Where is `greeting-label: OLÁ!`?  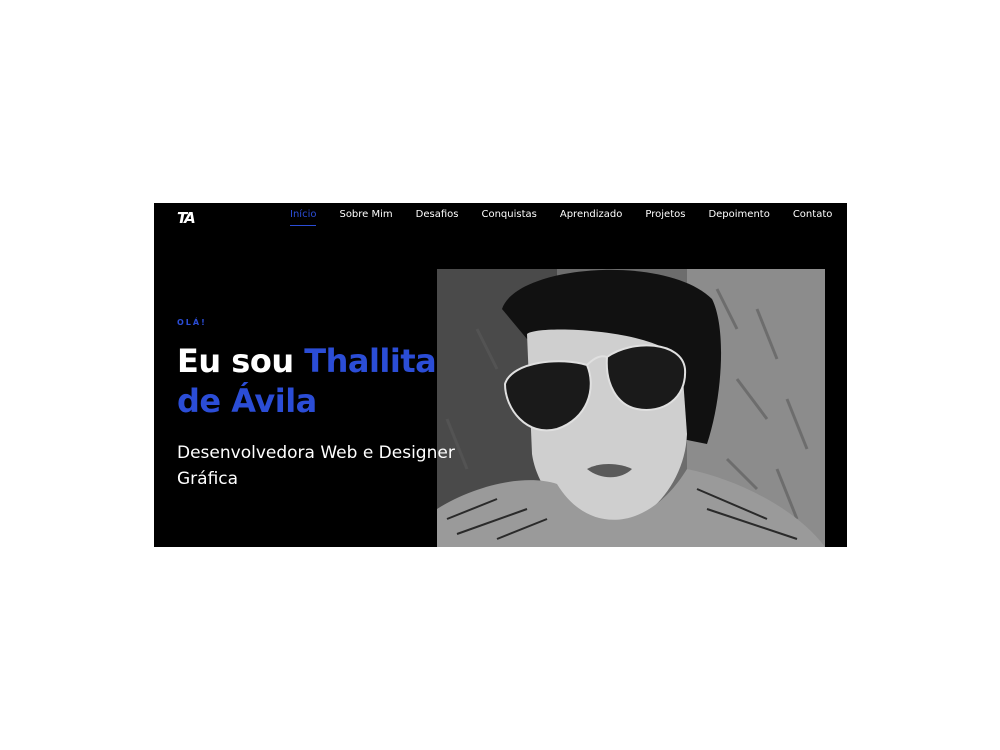 greeting-label: OLÁ! is located at coordinates (192, 322).